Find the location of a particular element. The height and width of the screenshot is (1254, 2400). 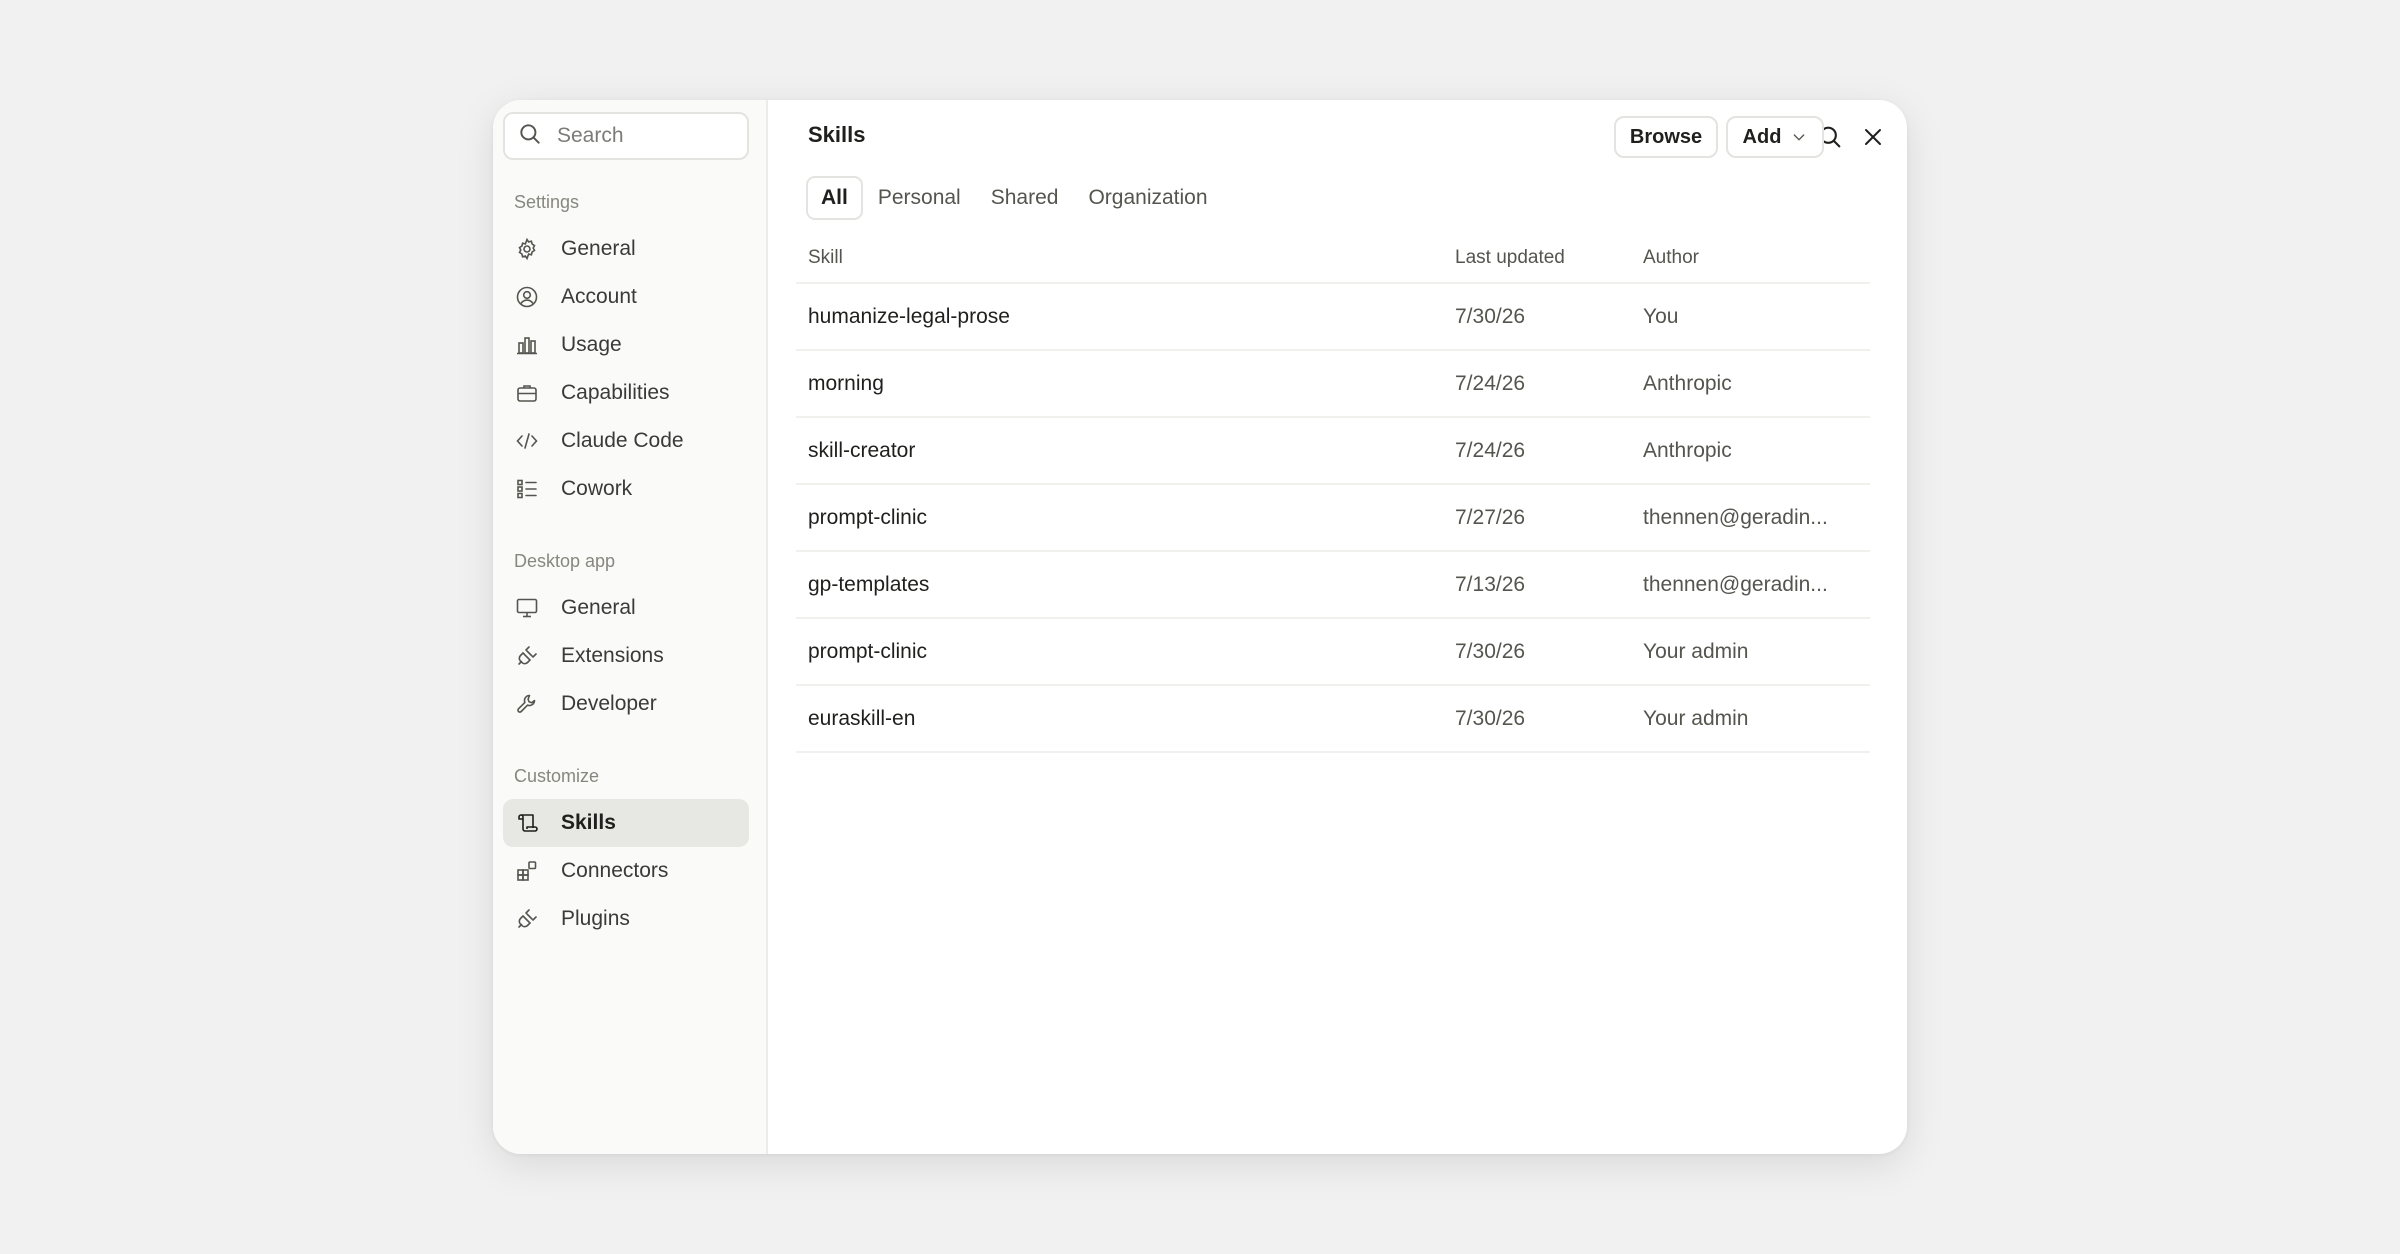

section-label-settings: Settings is located at coordinates (547, 202).